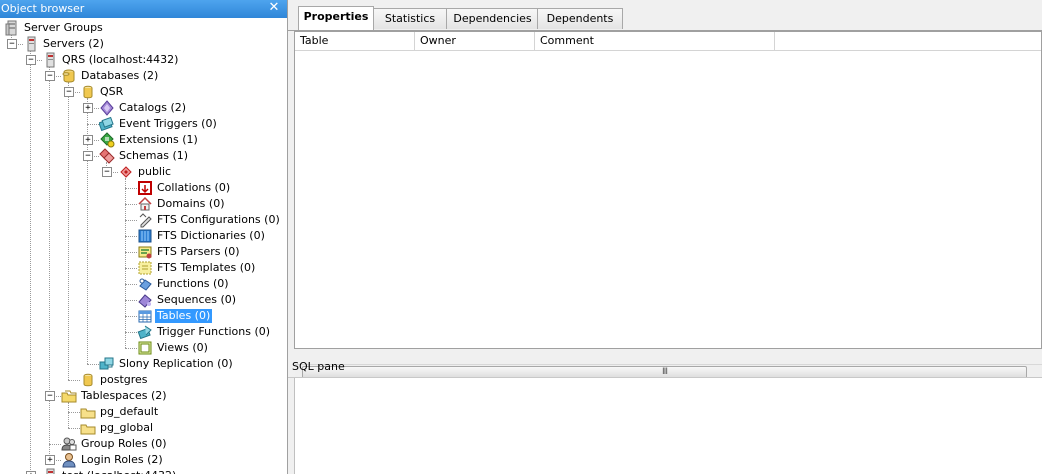  I want to click on collapse-qrs-server-toggle: −, so click(31, 60).